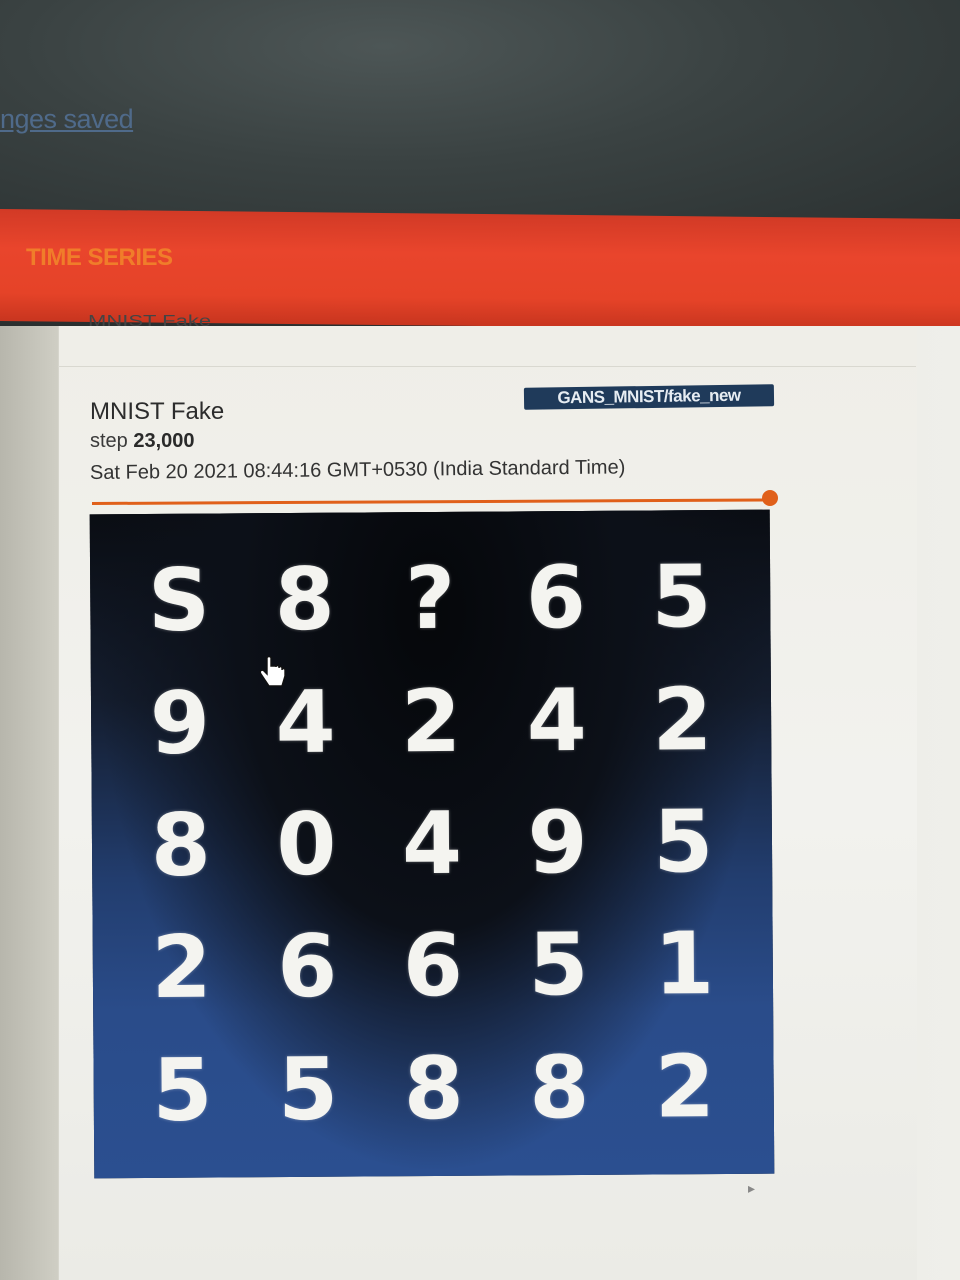 This screenshot has width=960, height=1280. I want to click on card-title: MNIST Fake, so click(157, 411).